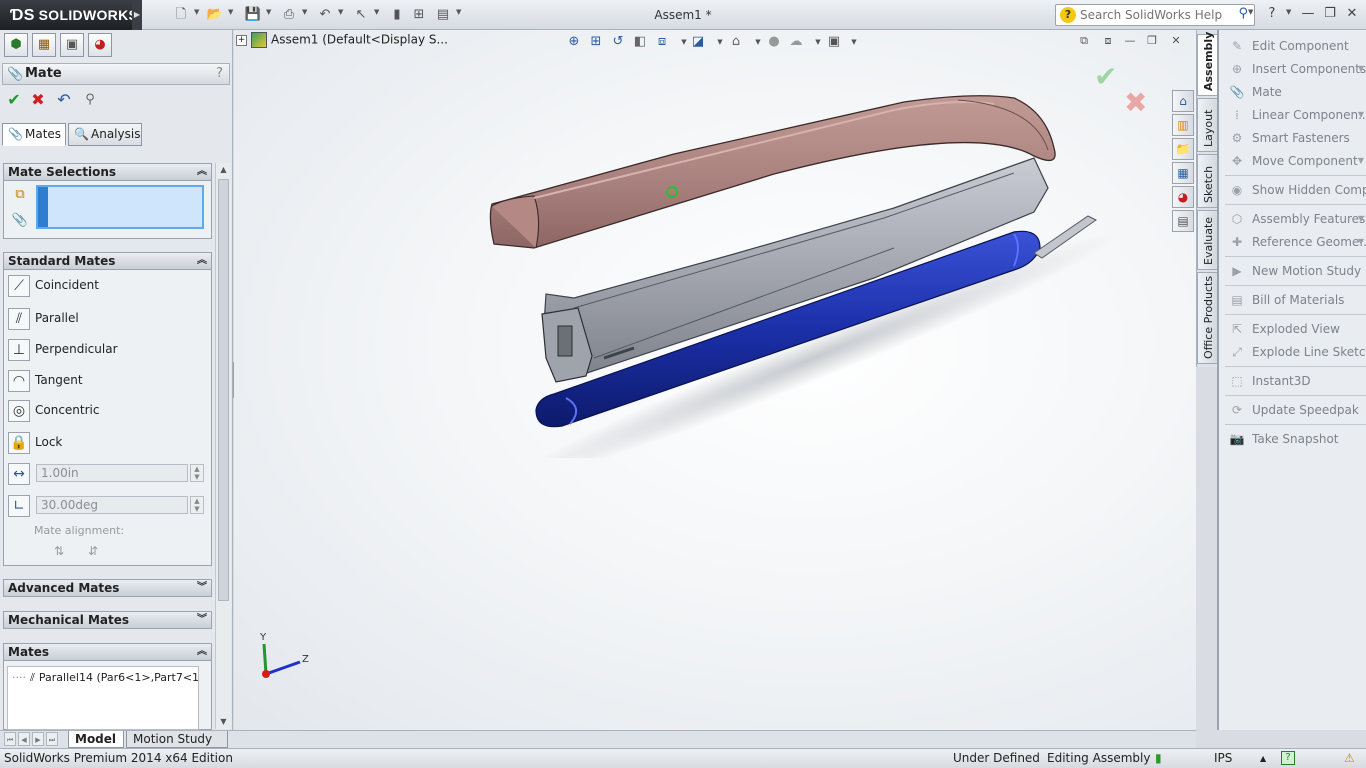  Describe the element at coordinates (1130, 41) in the screenshot. I see `viewport-minimize-icon: —` at that location.